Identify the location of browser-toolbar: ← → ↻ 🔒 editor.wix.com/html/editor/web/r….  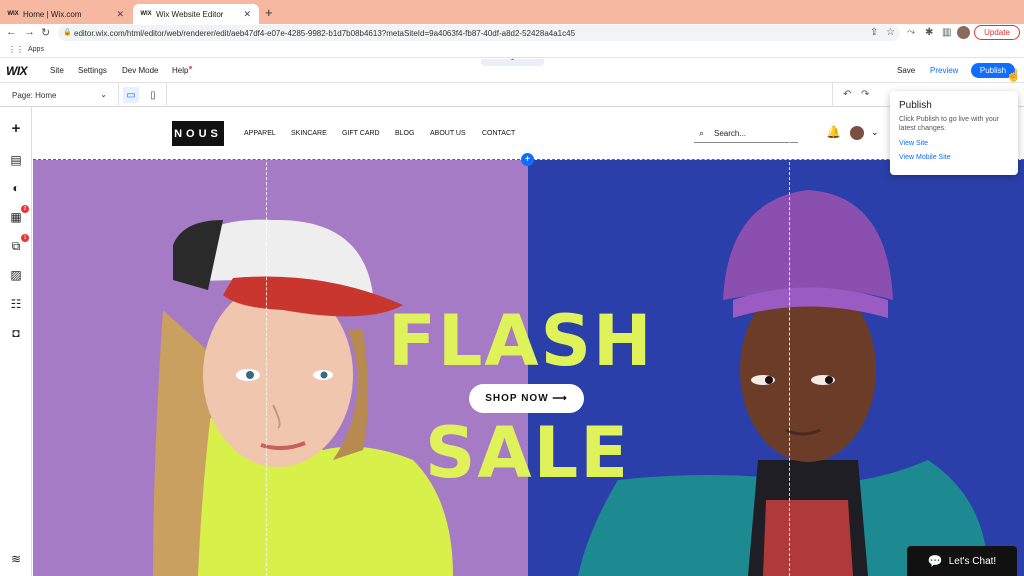
(512, 33).